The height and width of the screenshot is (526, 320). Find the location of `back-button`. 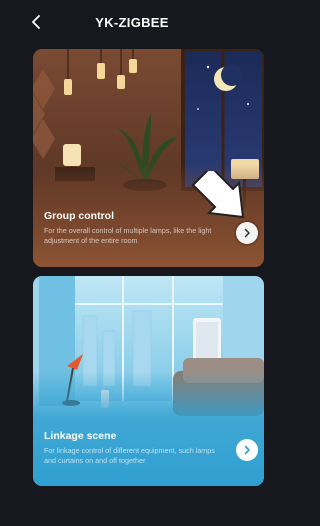

back-button is located at coordinates (36, 22).